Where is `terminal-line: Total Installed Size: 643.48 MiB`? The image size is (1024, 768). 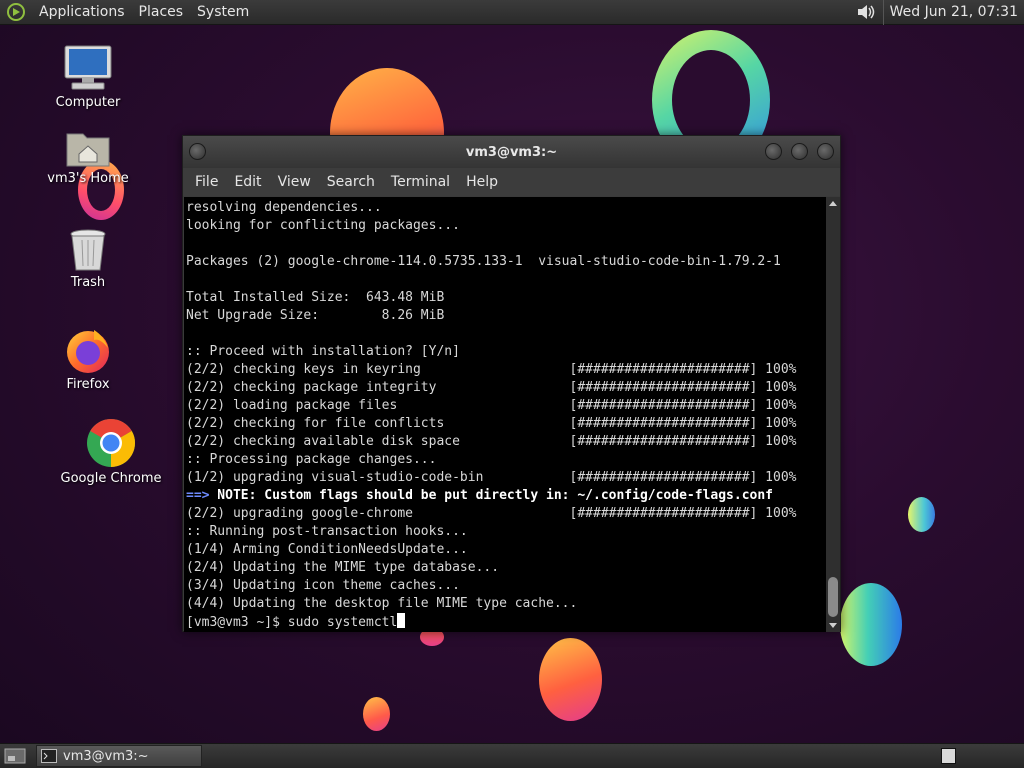
terminal-line: Total Installed Size: 643.48 MiB is located at coordinates (315, 297).